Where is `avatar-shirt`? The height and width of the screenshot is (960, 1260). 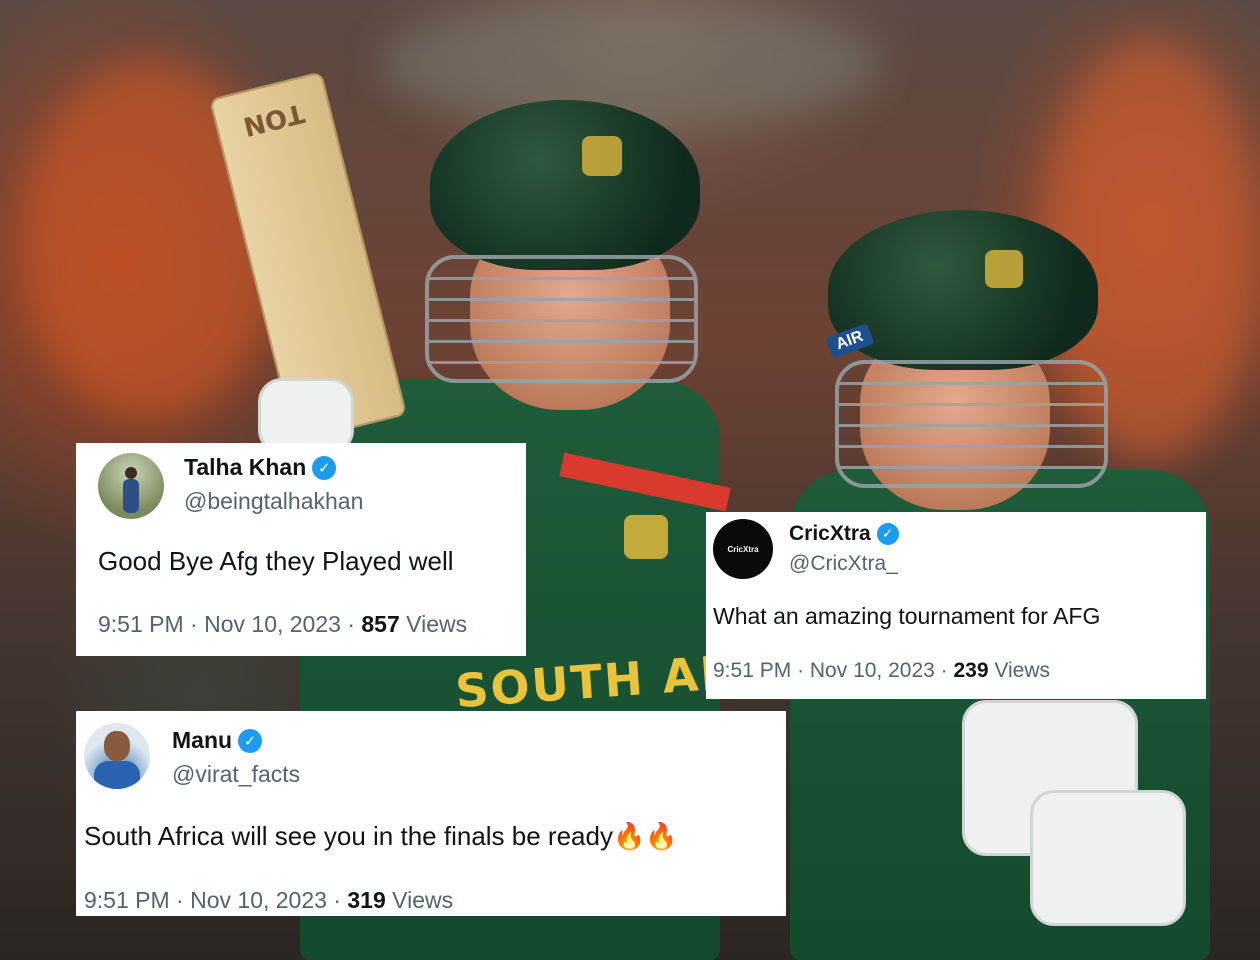
avatar-shirt is located at coordinates (117, 775).